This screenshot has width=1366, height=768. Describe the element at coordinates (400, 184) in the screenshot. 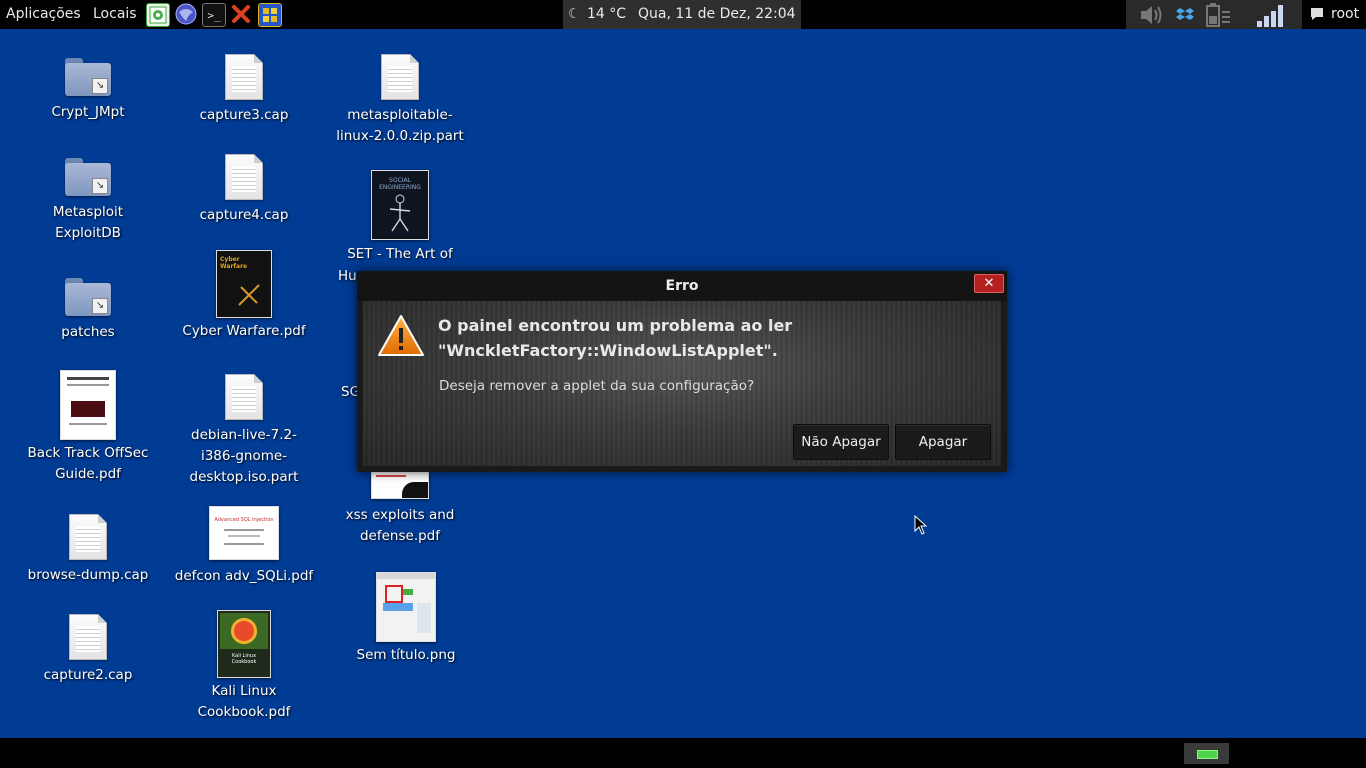

I see `pdf-thumbnail-title: SOCIAL ENGINEERING` at that location.